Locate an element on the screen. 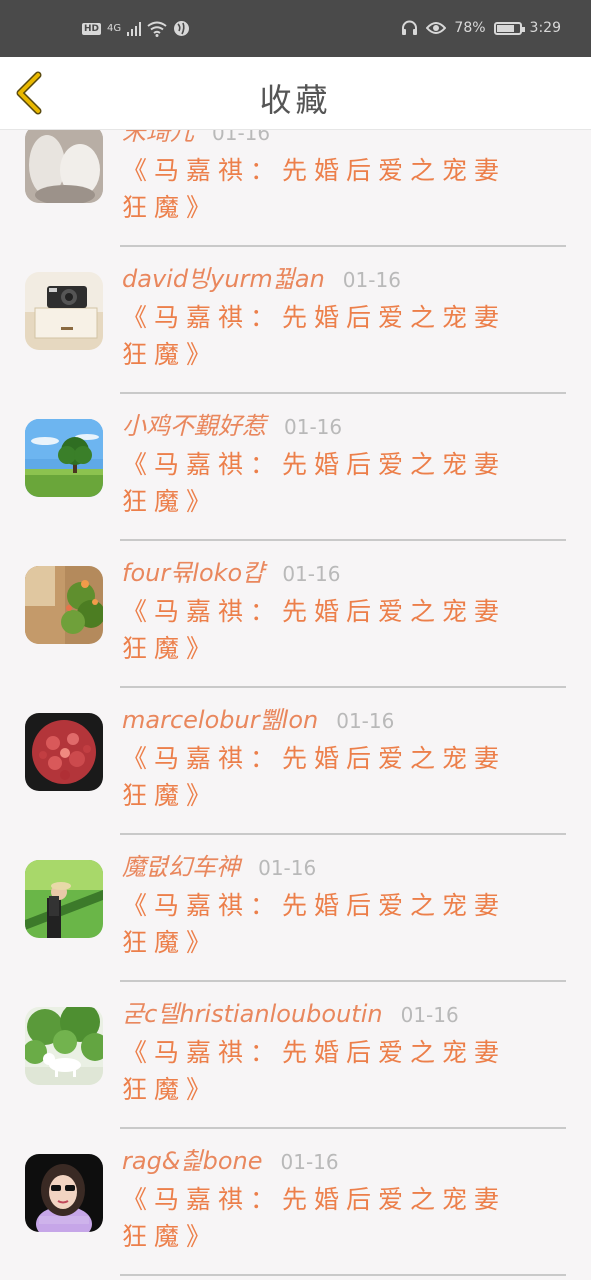  favorite-item: david빙yurm꿟an 01-16 《马嘉祺：先婚后爱之宠妻狂魔》 is located at coordinates (295, 320).